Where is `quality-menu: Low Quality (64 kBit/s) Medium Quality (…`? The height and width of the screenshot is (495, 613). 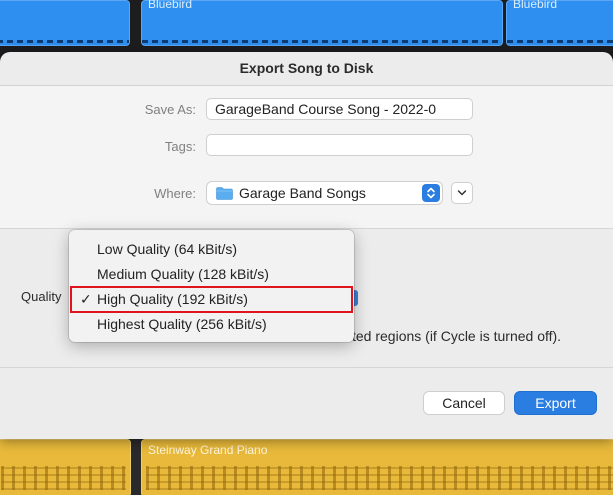
quality-menu: Low Quality (64 kBit/s) Medium Quality (… is located at coordinates (211, 286).